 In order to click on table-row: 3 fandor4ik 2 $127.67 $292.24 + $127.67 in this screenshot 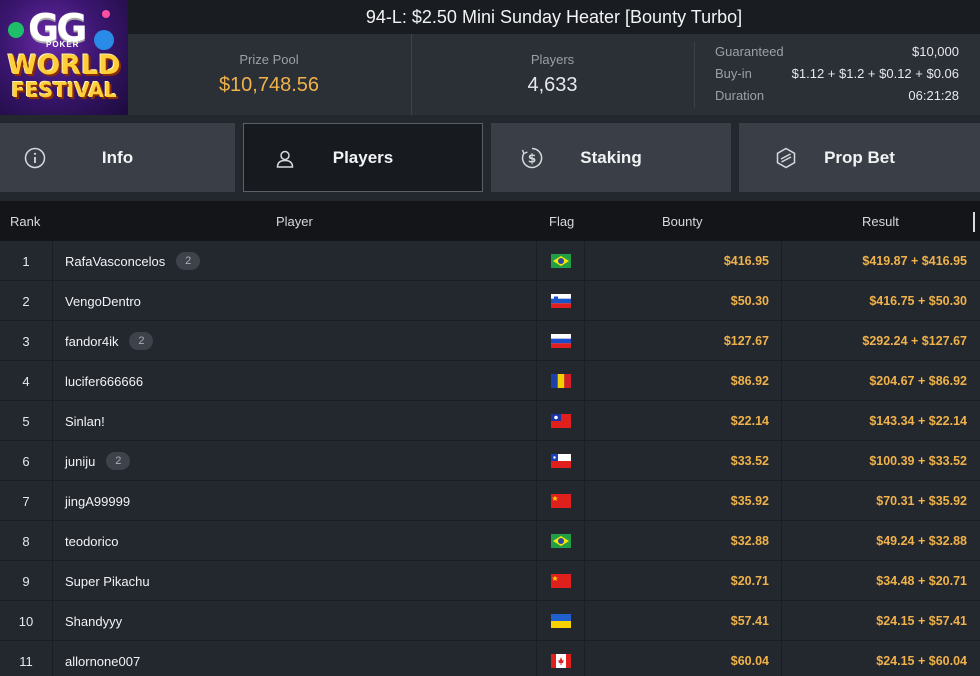, I will do `click(490, 341)`.